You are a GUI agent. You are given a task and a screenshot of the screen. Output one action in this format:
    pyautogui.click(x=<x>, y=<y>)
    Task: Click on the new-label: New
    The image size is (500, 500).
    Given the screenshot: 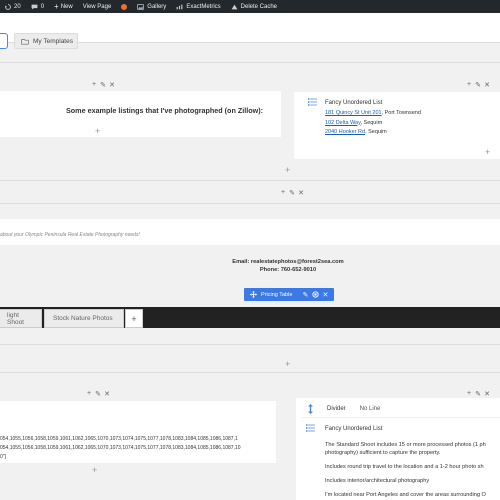 What is the action you would take?
    pyautogui.click(x=66, y=6)
    